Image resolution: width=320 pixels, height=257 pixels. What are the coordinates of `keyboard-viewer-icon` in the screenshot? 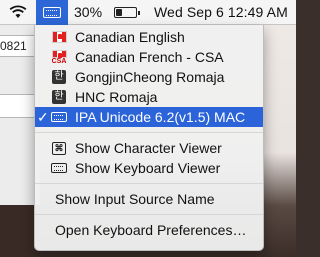 It's located at (59, 168).